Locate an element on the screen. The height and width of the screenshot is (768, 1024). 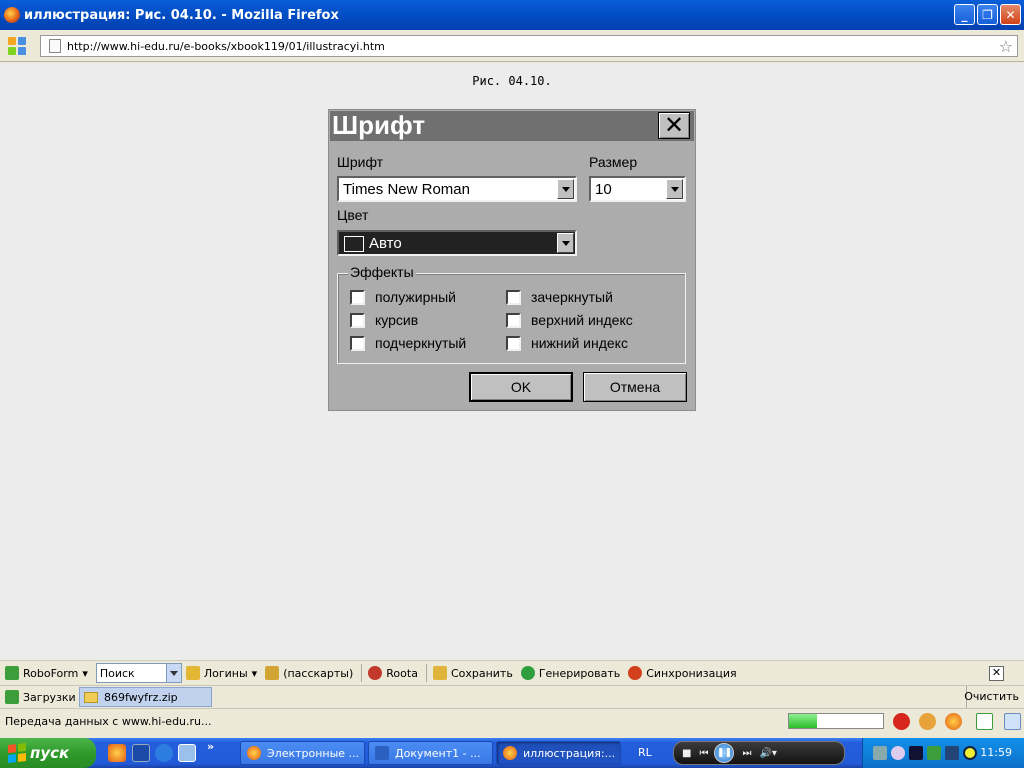
checkbox-label: верхний индекс is located at coordinates (582, 320).